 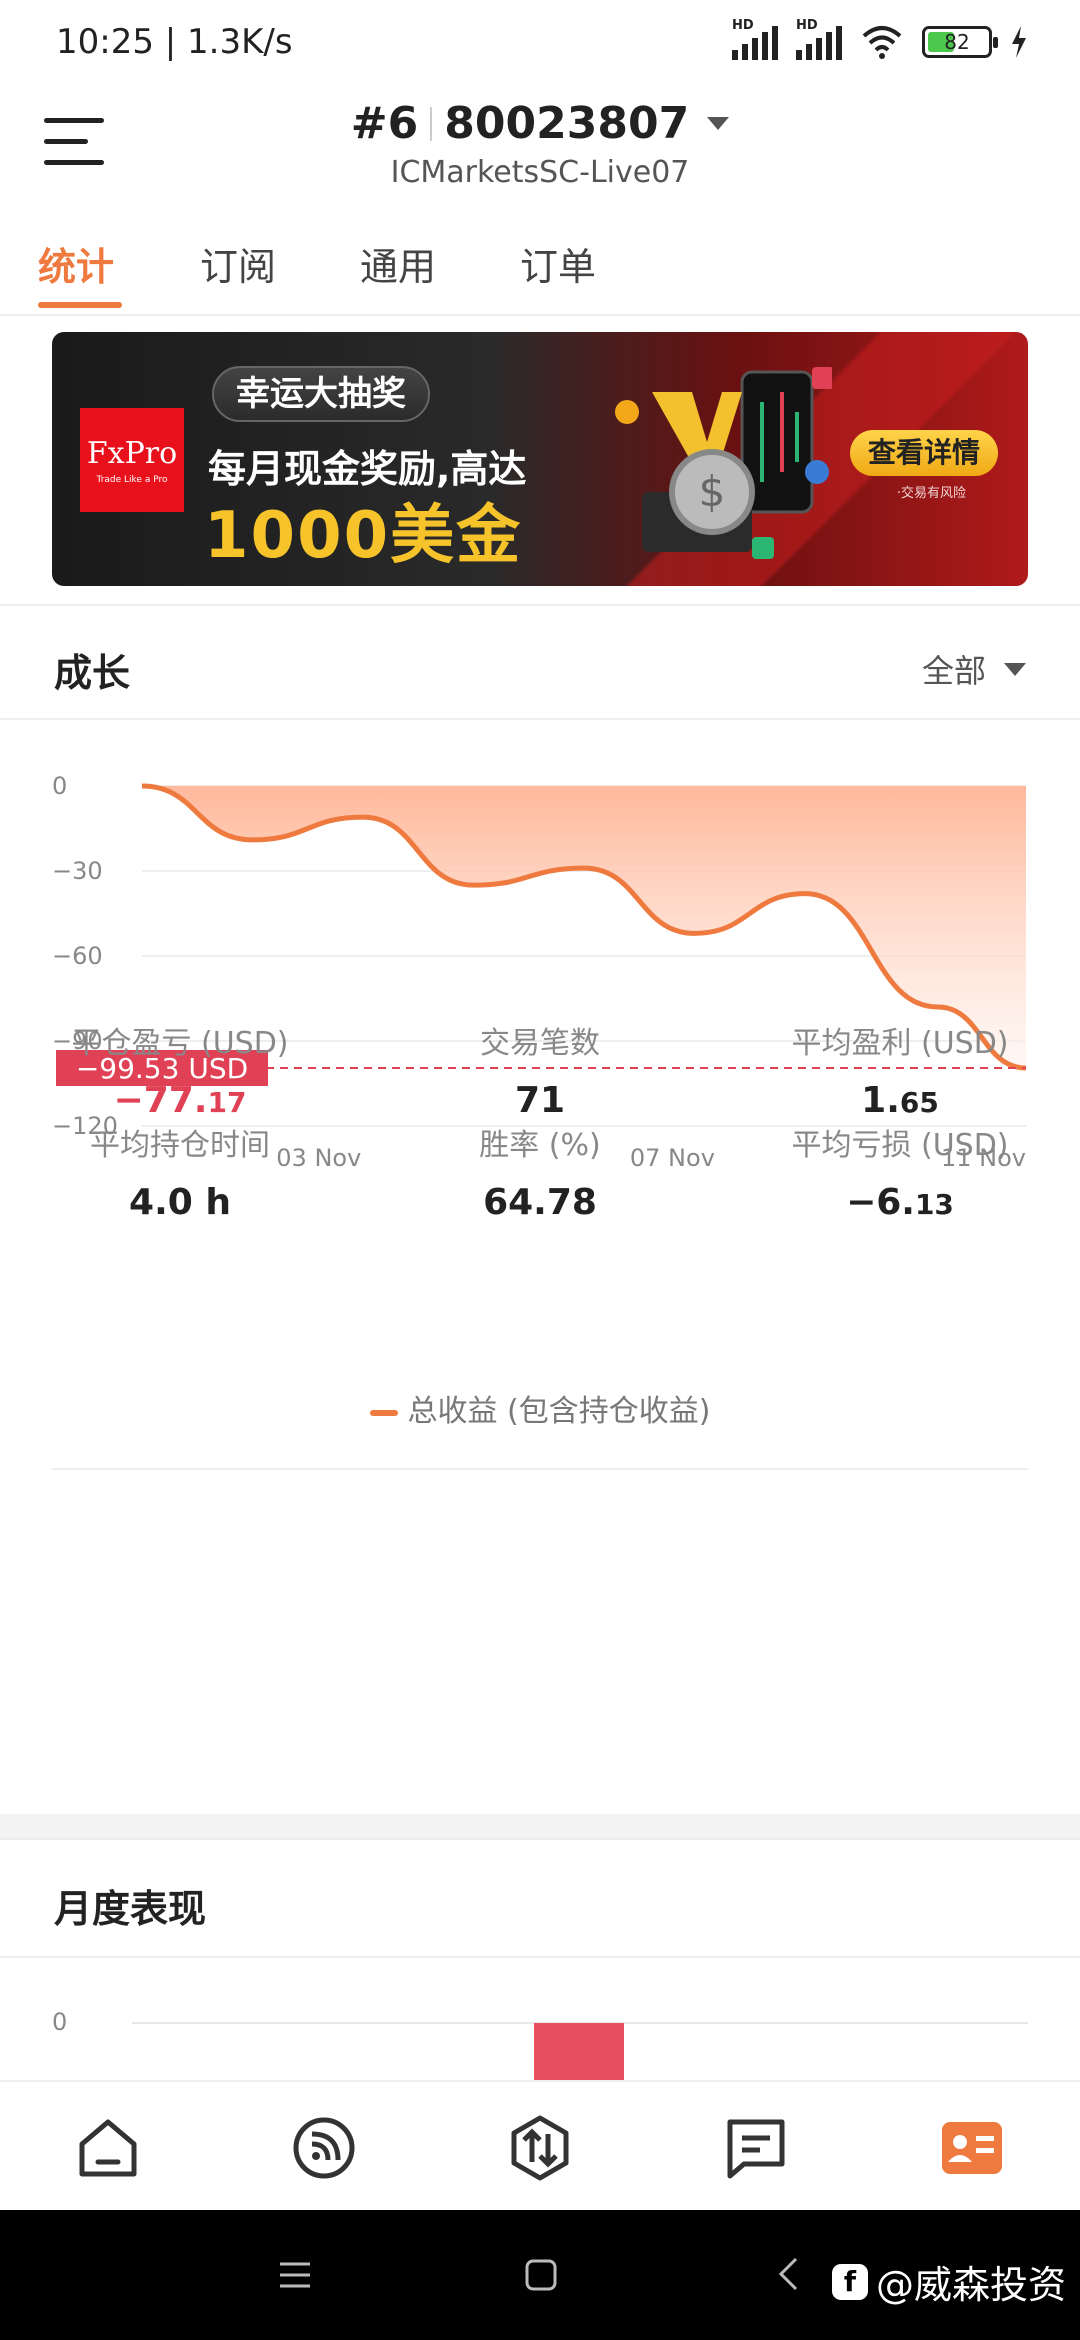 What do you see at coordinates (819, 39) in the screenshot?
I see `cell-signal-2-icon: HD` at bounding box center [819, 39].